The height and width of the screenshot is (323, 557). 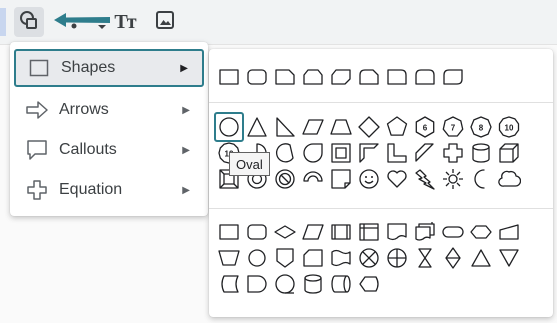 I want to click on shape-snip-diagonal-rectangle, so click(x=341, y=77).